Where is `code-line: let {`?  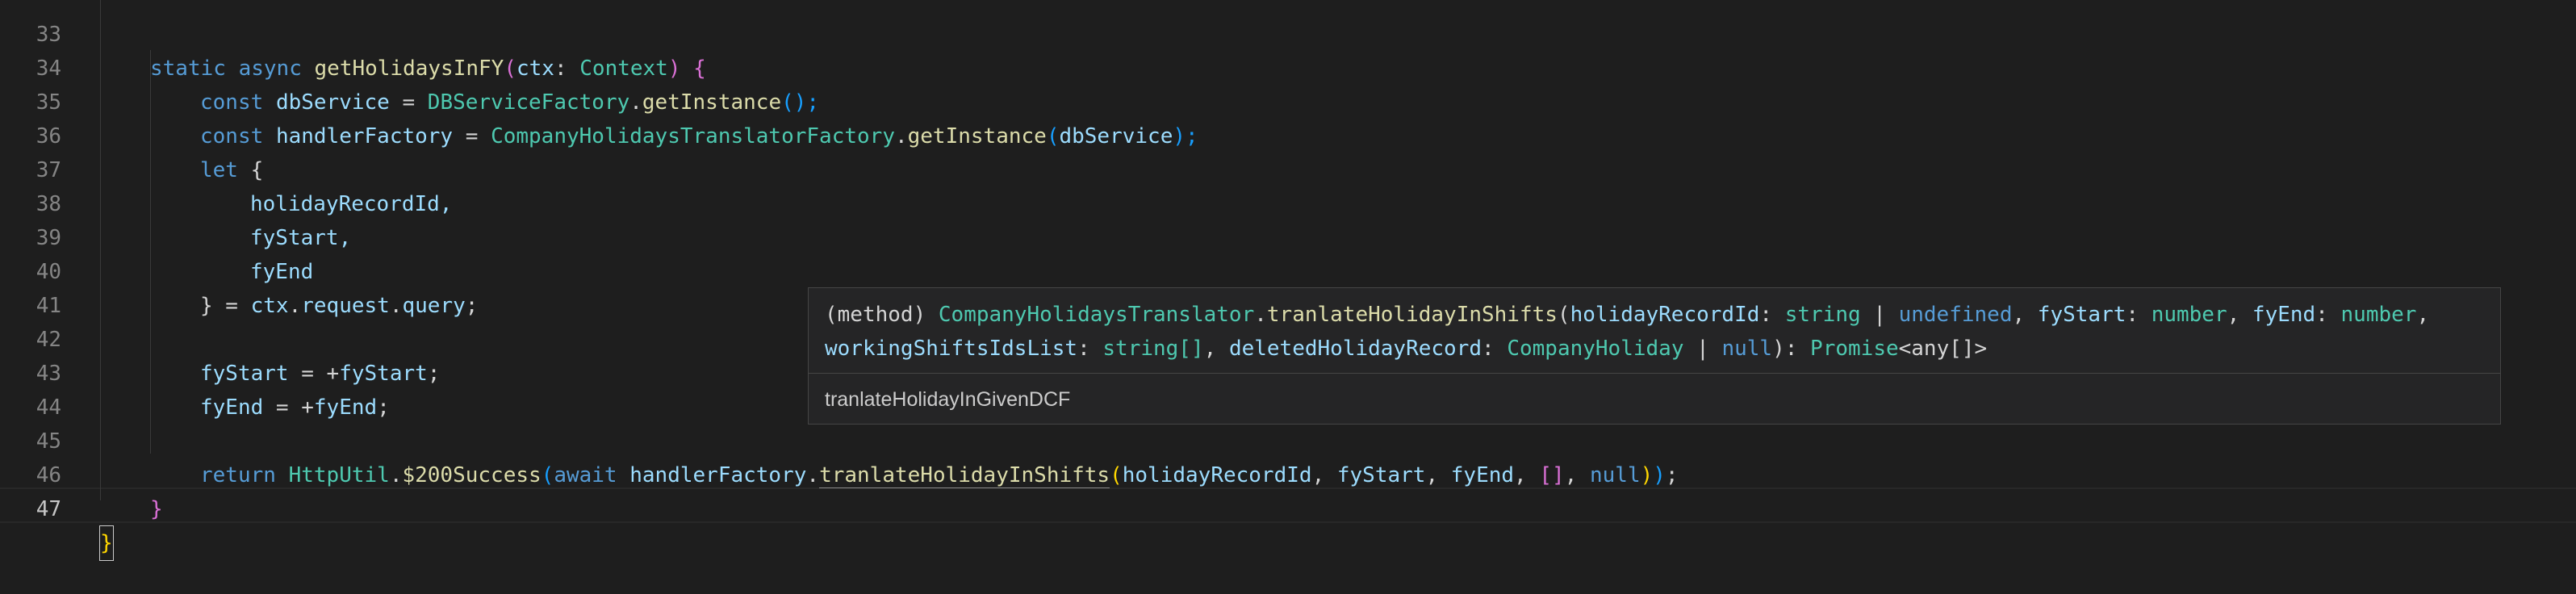 code-line: let { is located at coordinates (1288, 150).